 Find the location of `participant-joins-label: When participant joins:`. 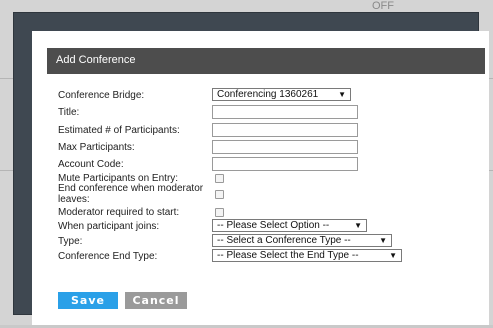

participant-joins-label: When participant joins: is located at coordinates (109, 226).